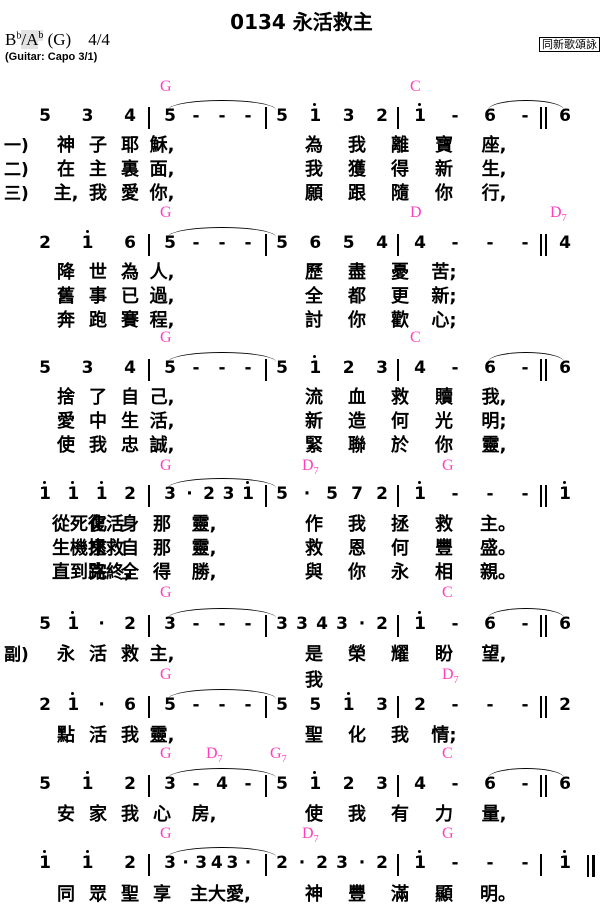  Describe the element at coordinates (400, 524) in the screenshot. I see `lyric-word: 拯` at that location.